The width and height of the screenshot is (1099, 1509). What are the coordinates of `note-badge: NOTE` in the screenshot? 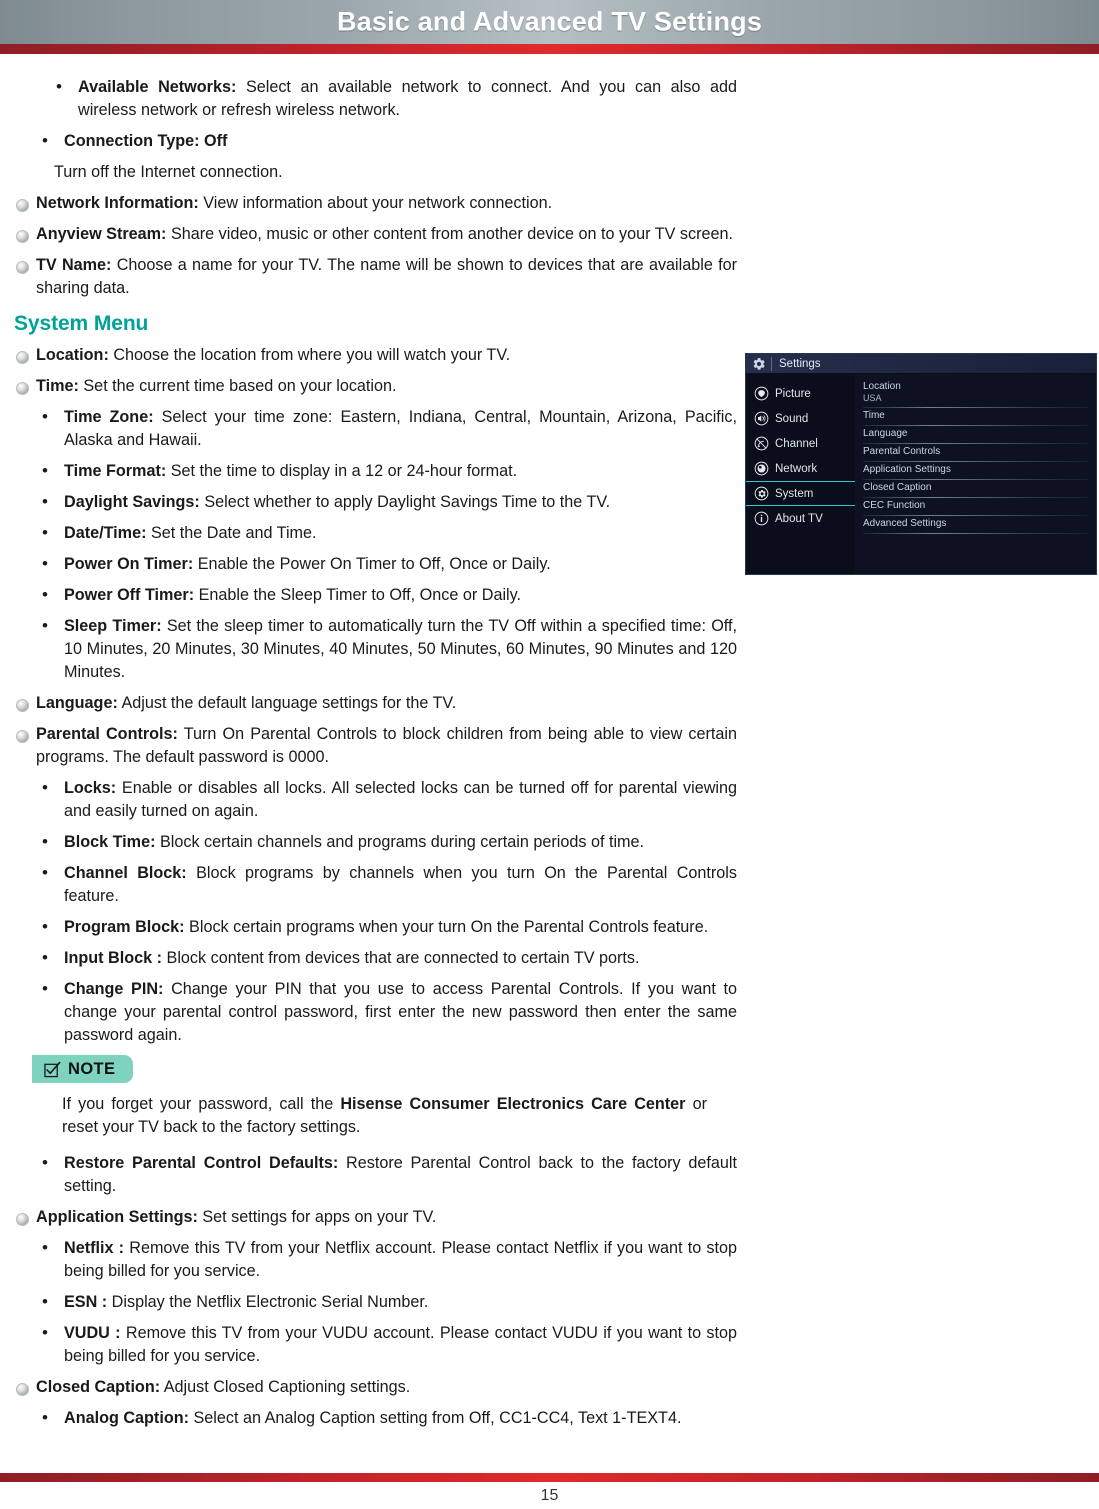 It's located at (83, 1069).